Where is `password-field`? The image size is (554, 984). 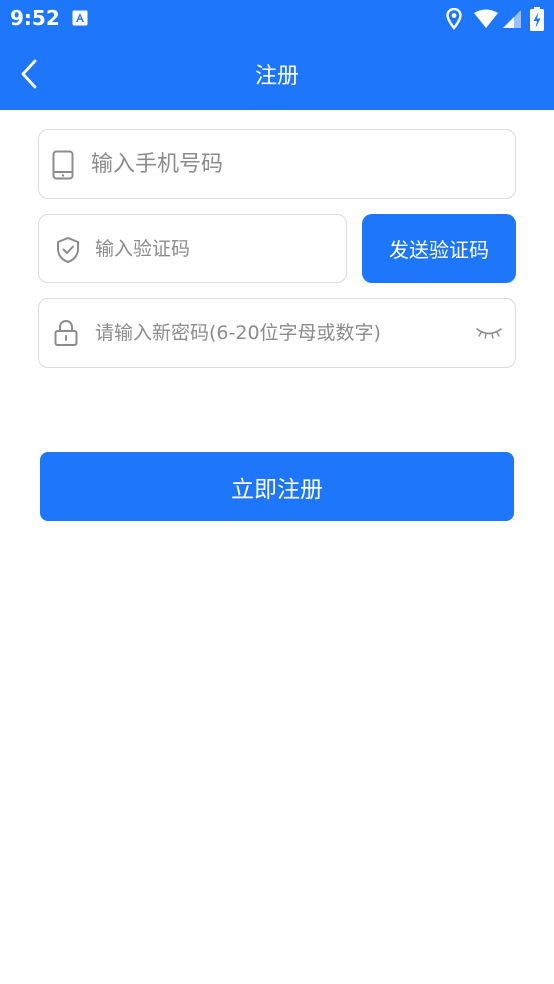
password-field is located at coordinates (277, 333).